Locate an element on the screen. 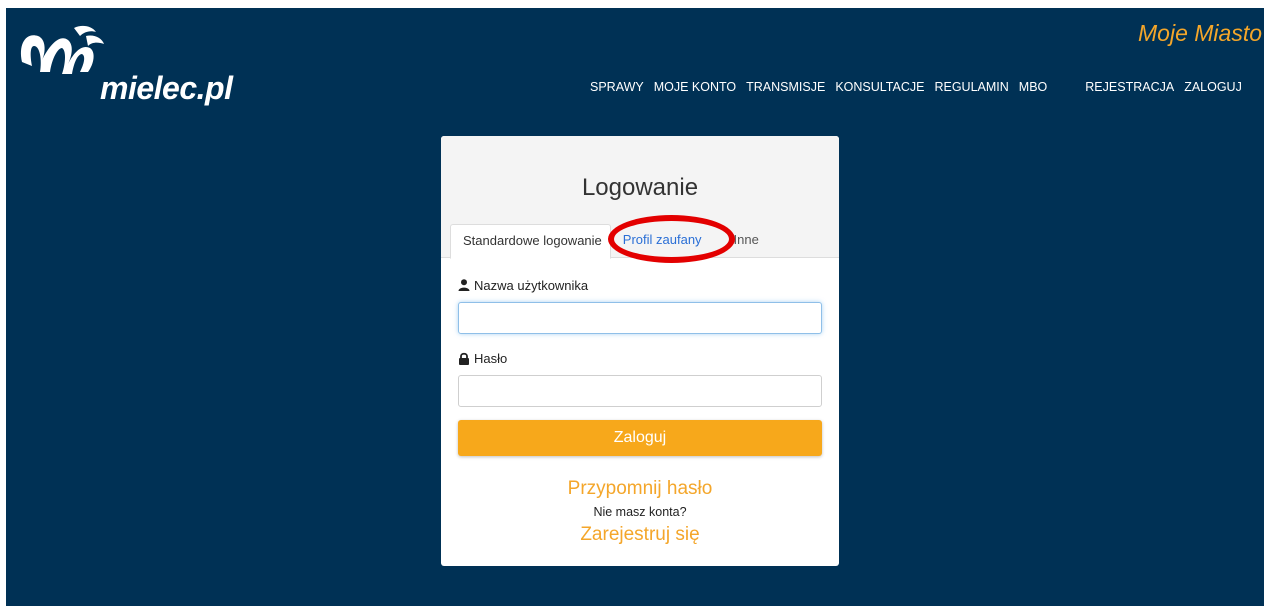 This screenshot has width=1264, height=606. lock-icon is located at coordinates (464, 358).